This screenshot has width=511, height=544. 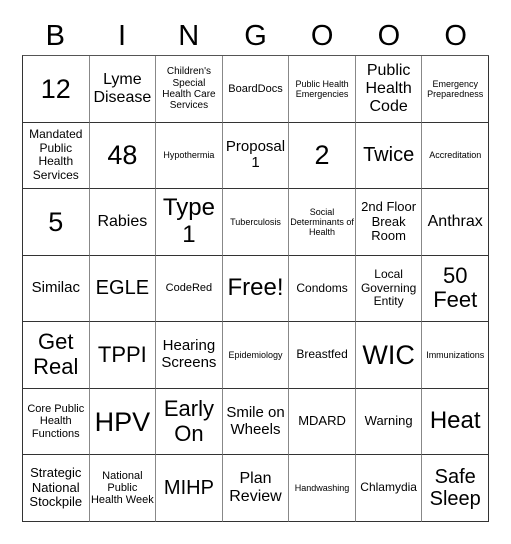 I want to click on bingo-cell: MDARD, so click(x=322, y=422).